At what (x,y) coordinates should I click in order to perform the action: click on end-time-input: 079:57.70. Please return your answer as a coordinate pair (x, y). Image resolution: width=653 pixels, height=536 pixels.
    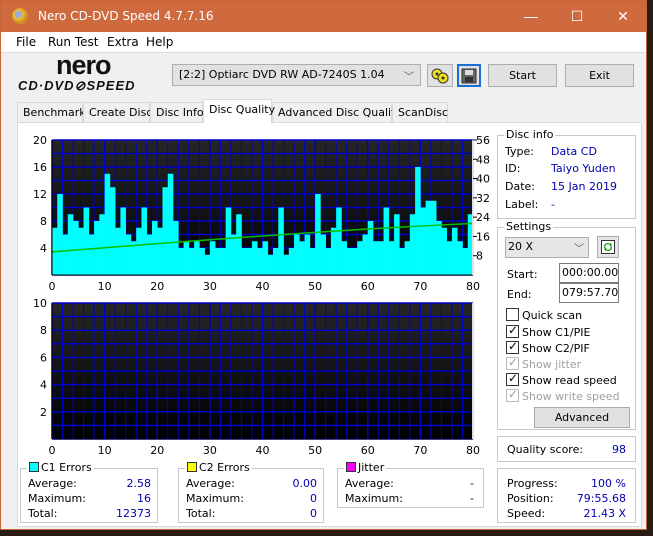
    Looking at the image, I should click on (589, 293).